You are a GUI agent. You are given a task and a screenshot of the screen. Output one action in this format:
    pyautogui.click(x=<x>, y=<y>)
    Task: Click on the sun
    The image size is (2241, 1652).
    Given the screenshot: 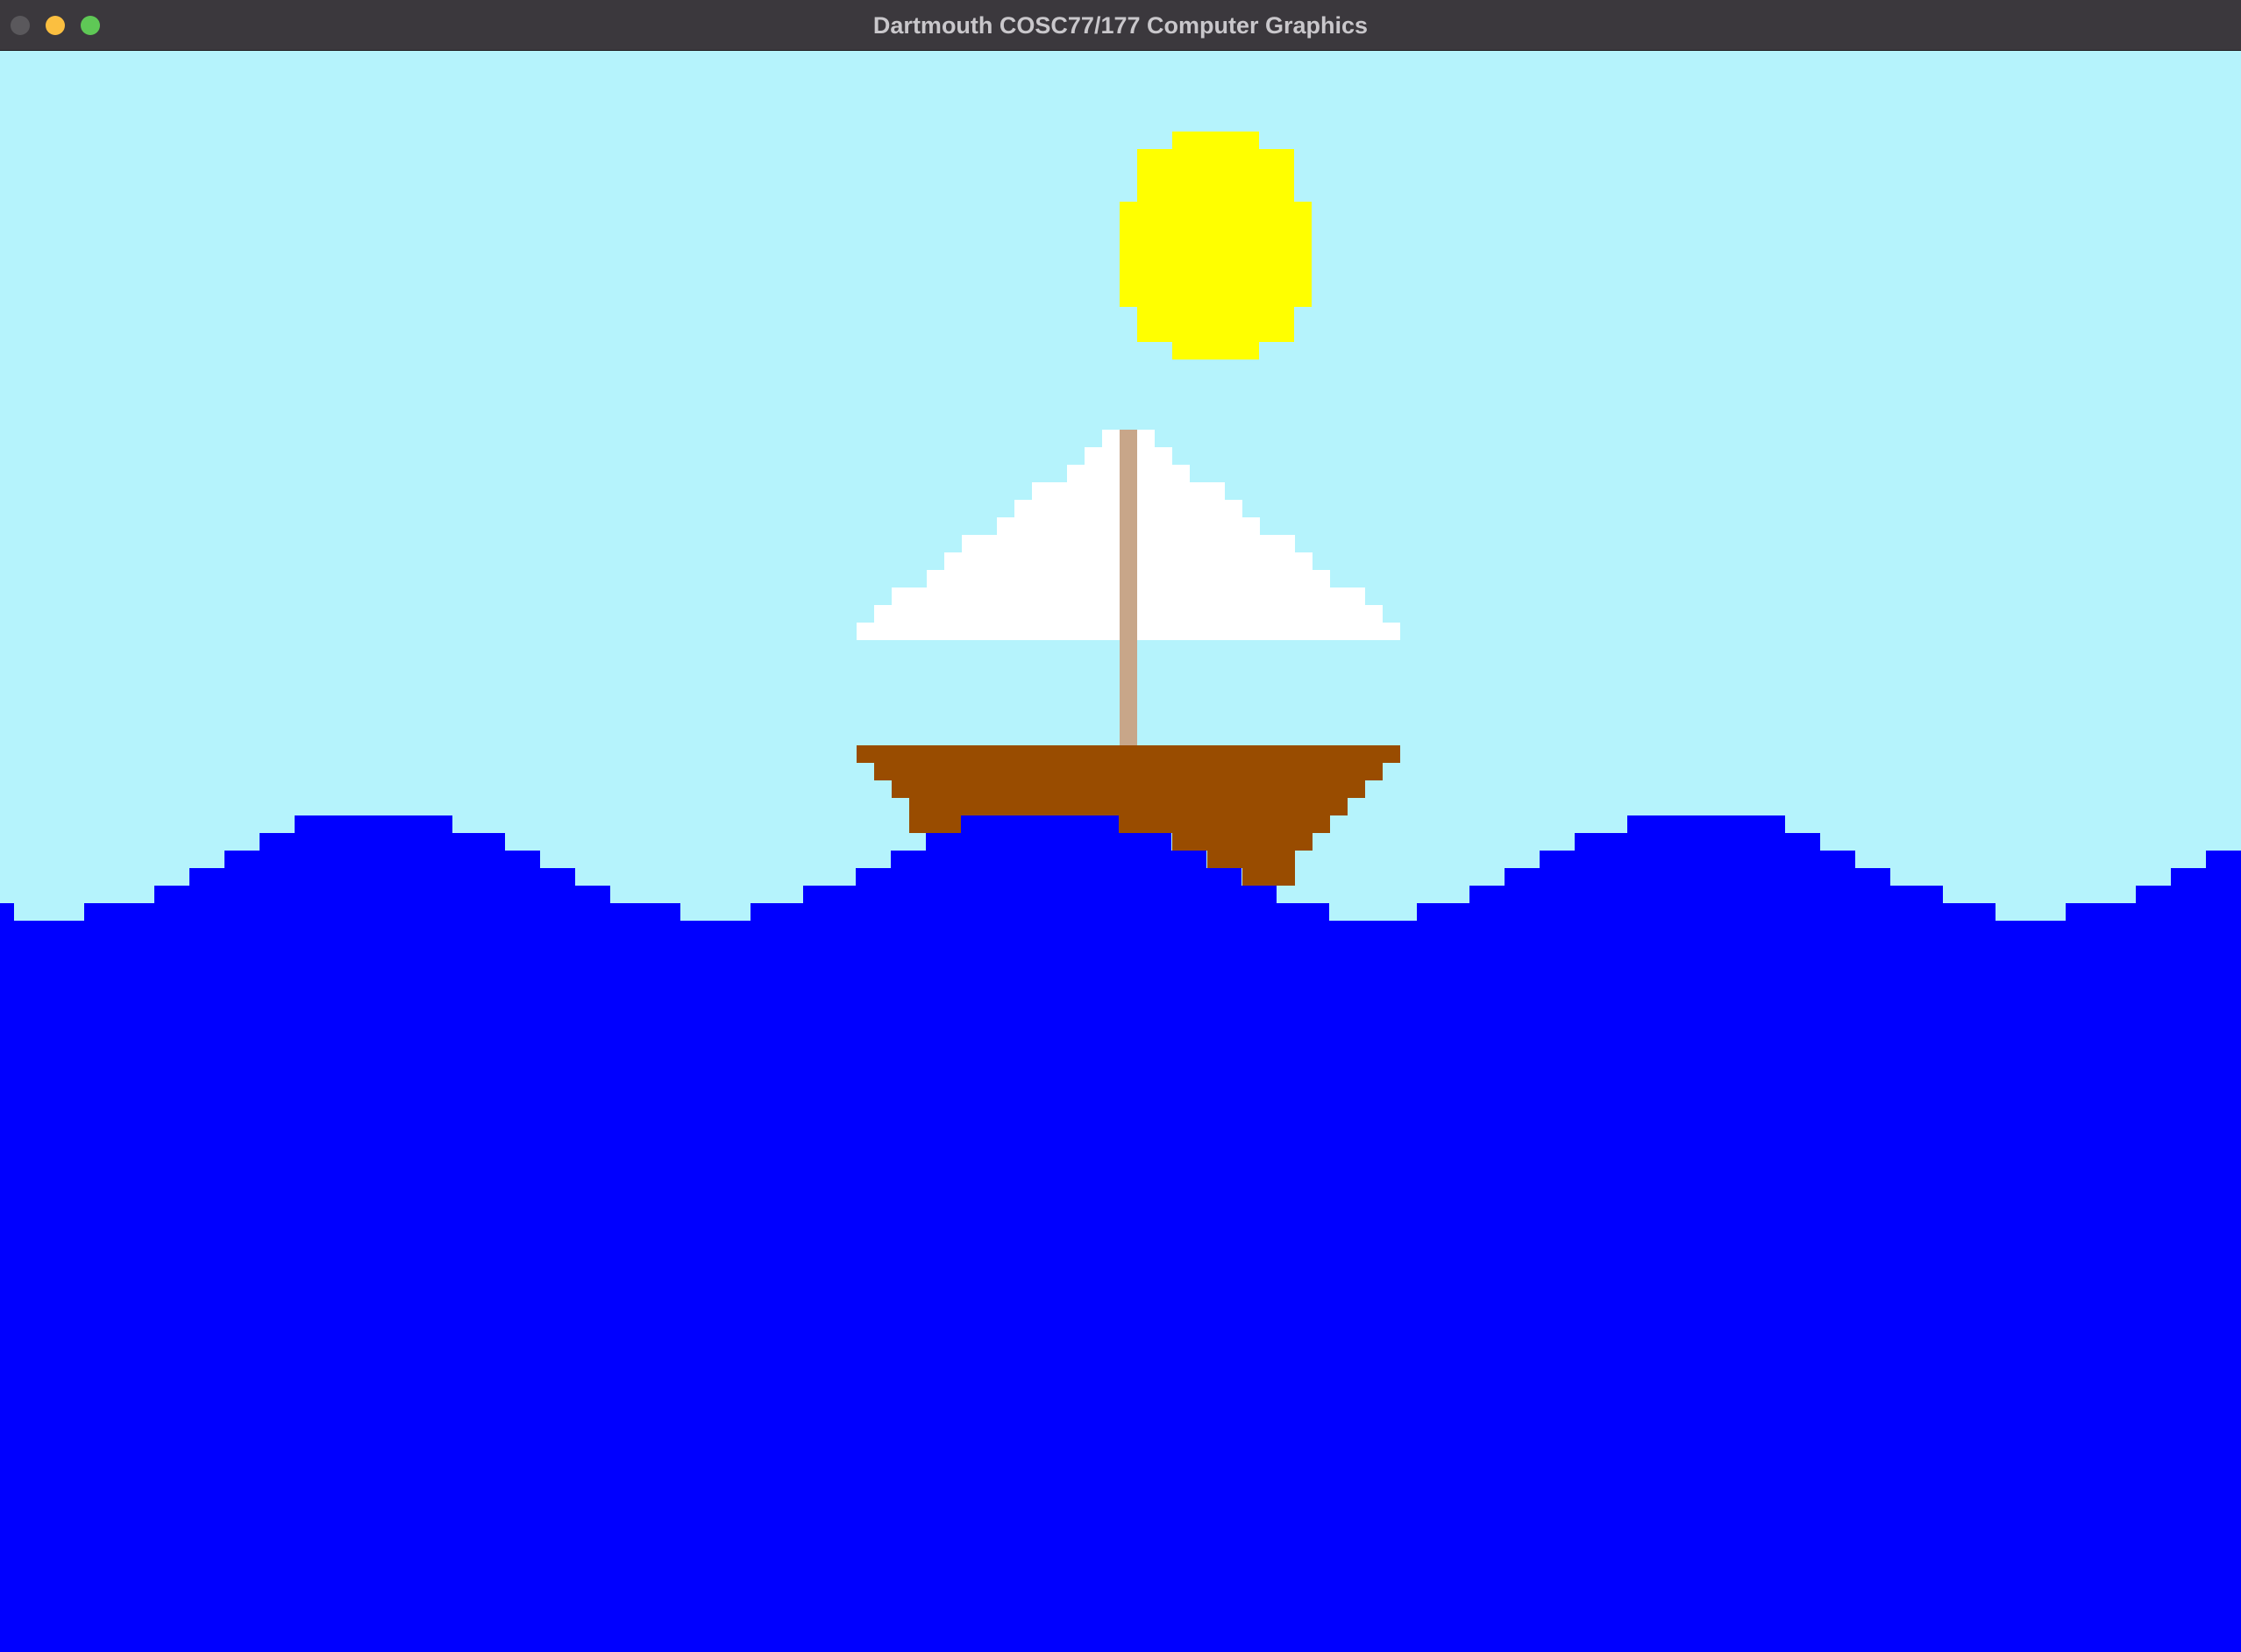 What is the action you would take?
    pyautogui.click(x=1216, y=246)
    